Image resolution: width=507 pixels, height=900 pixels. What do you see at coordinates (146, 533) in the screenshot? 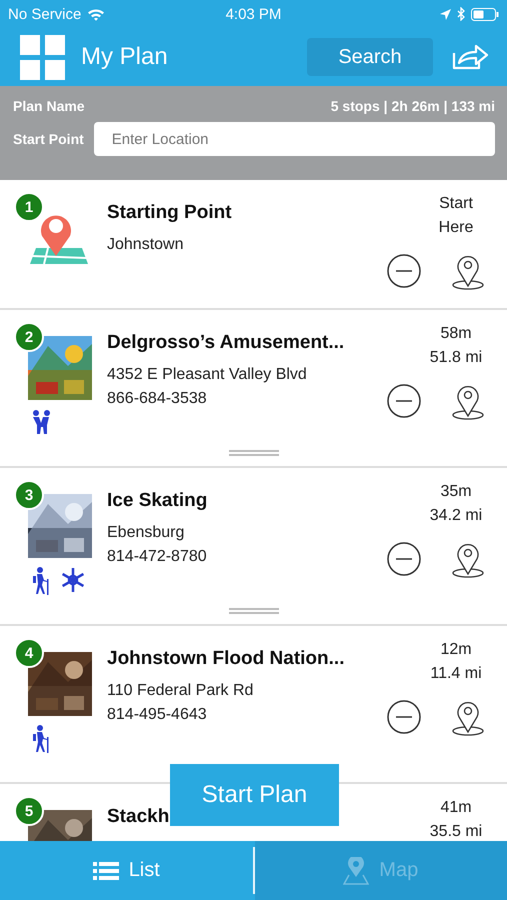
I see `stop-detail-text: Ebensburg` at bounding box center [146, 533].